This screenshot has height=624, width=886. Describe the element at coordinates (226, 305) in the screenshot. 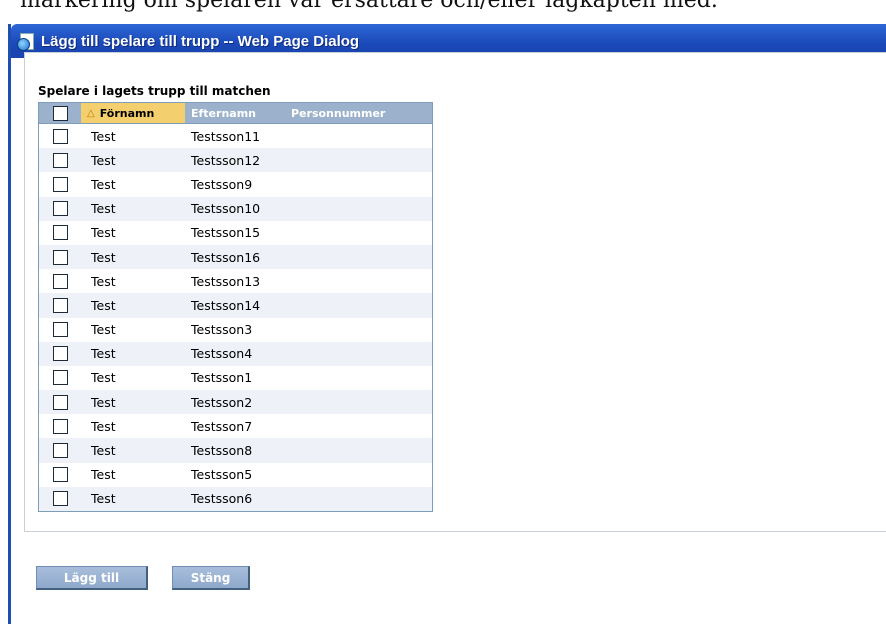

I see `last-name-cell: Testsson14` at that location.